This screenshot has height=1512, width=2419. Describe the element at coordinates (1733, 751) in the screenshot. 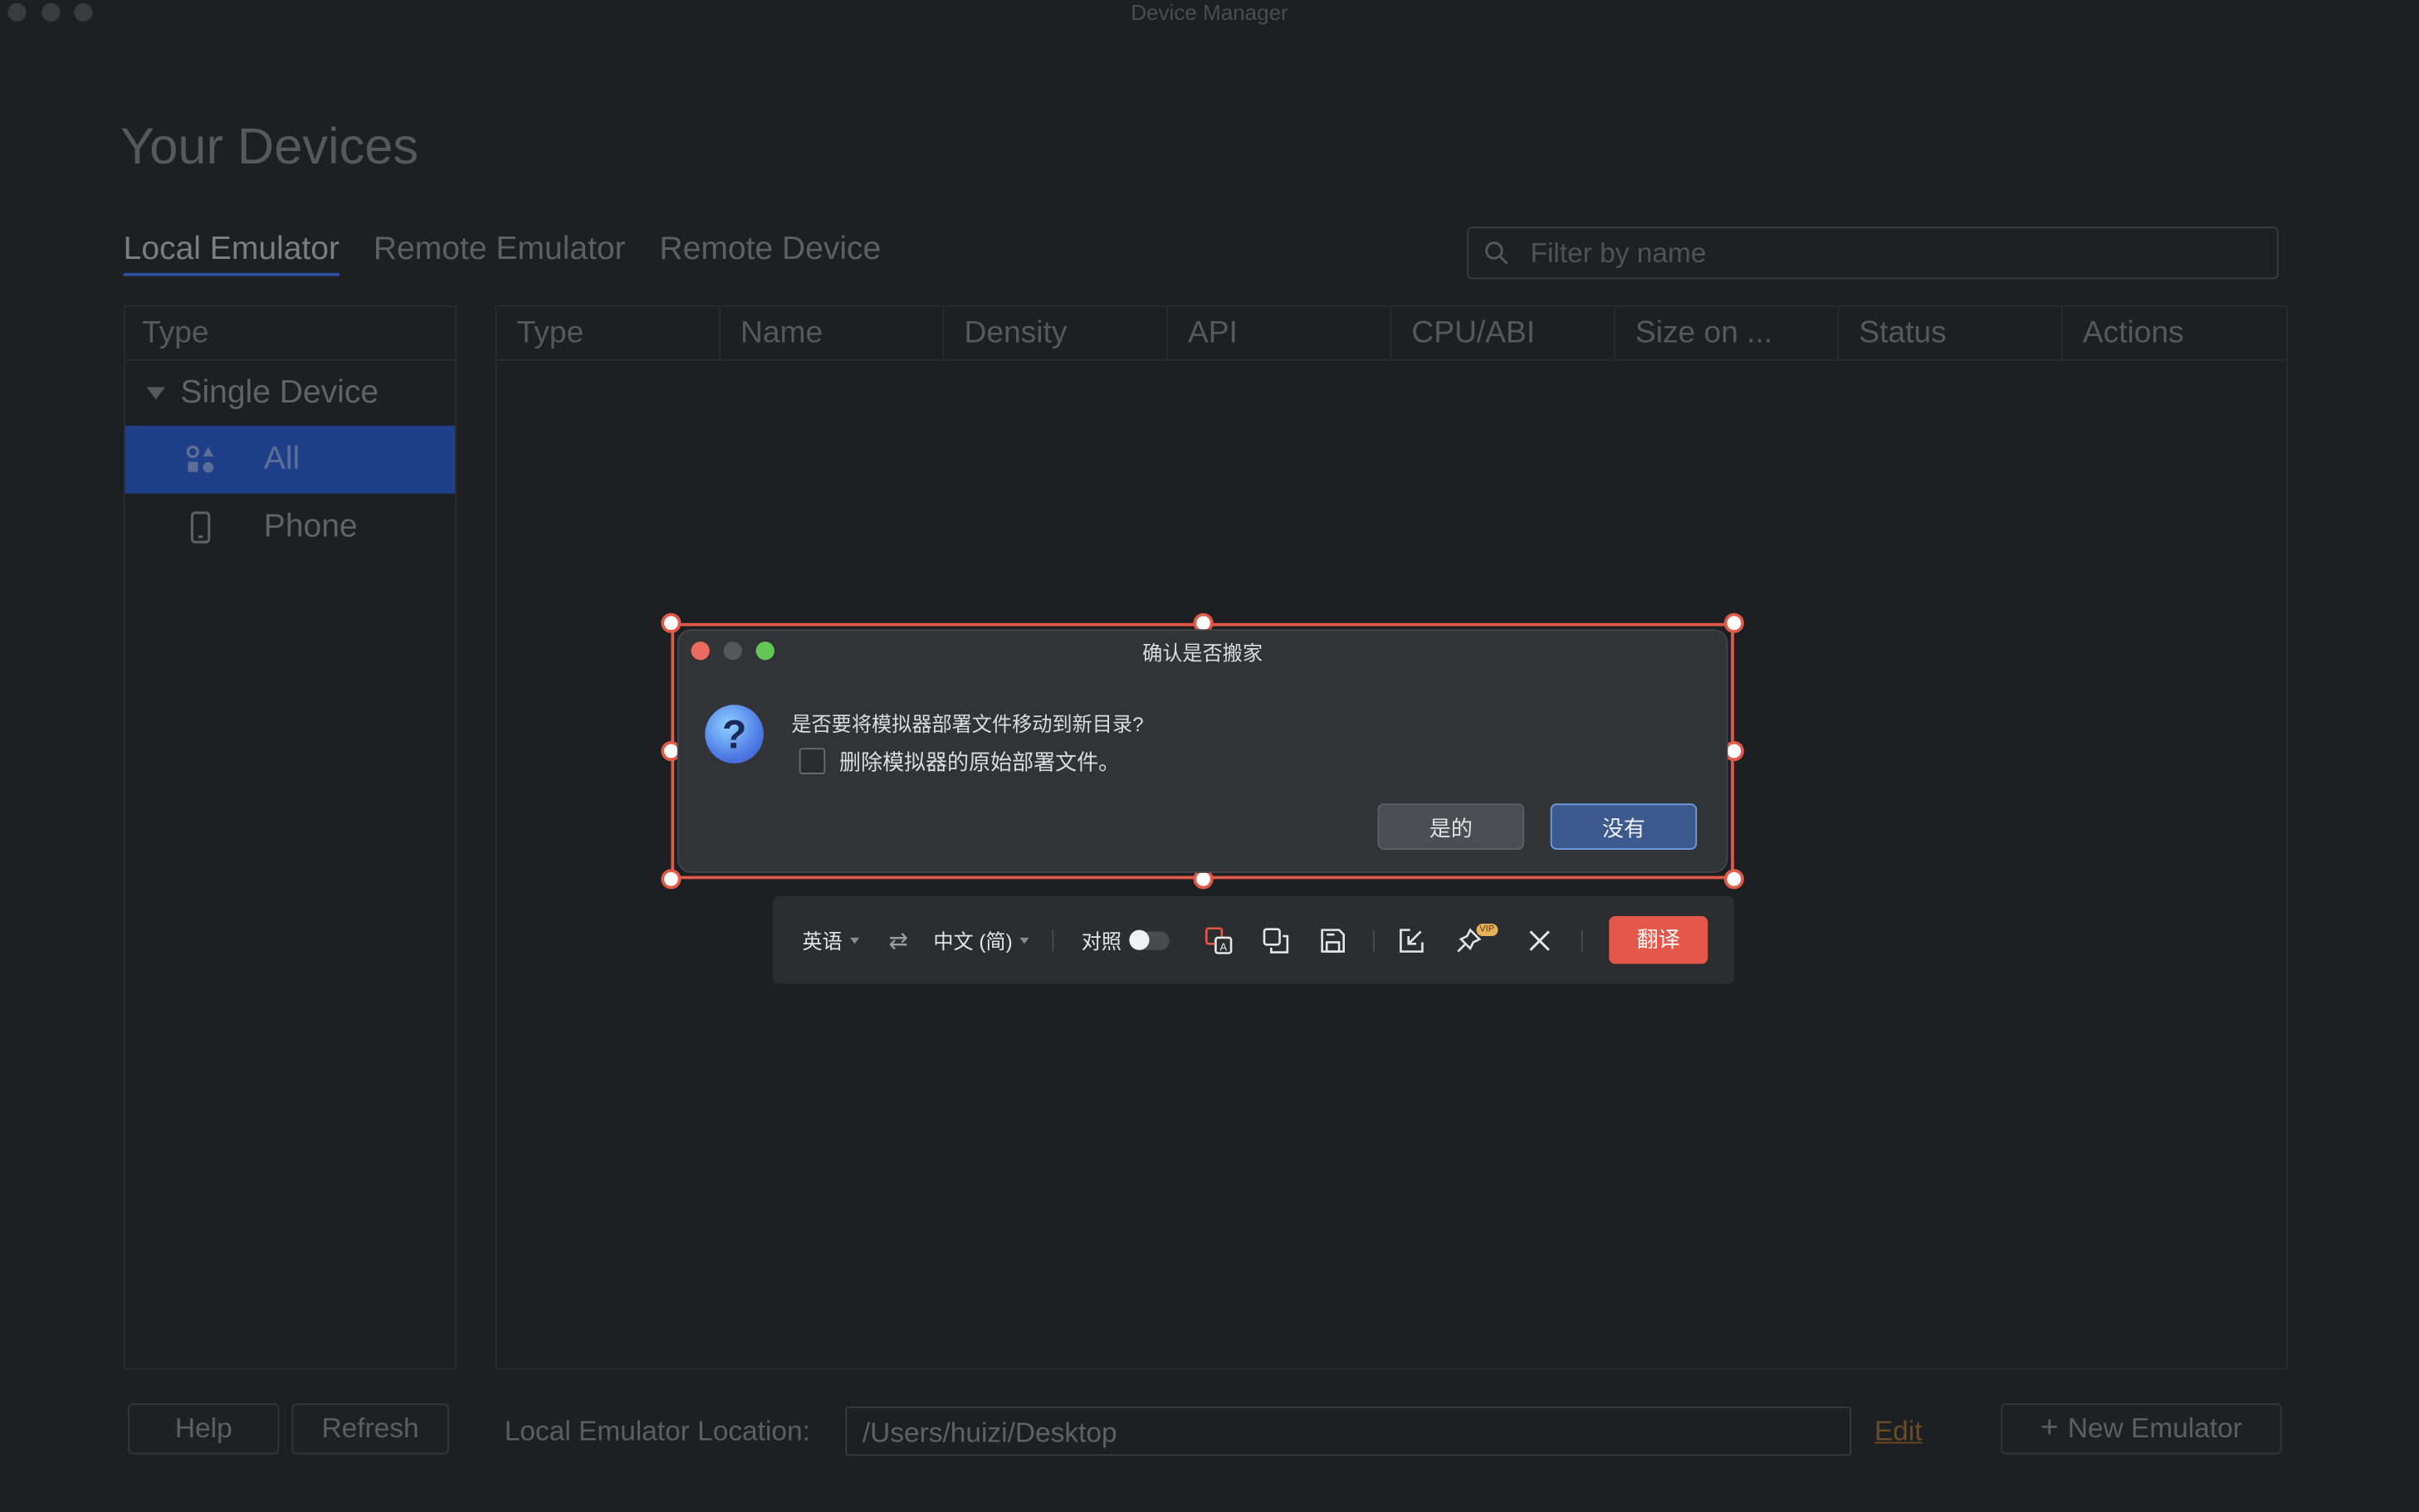

I see `resize-handle-right` at that location.